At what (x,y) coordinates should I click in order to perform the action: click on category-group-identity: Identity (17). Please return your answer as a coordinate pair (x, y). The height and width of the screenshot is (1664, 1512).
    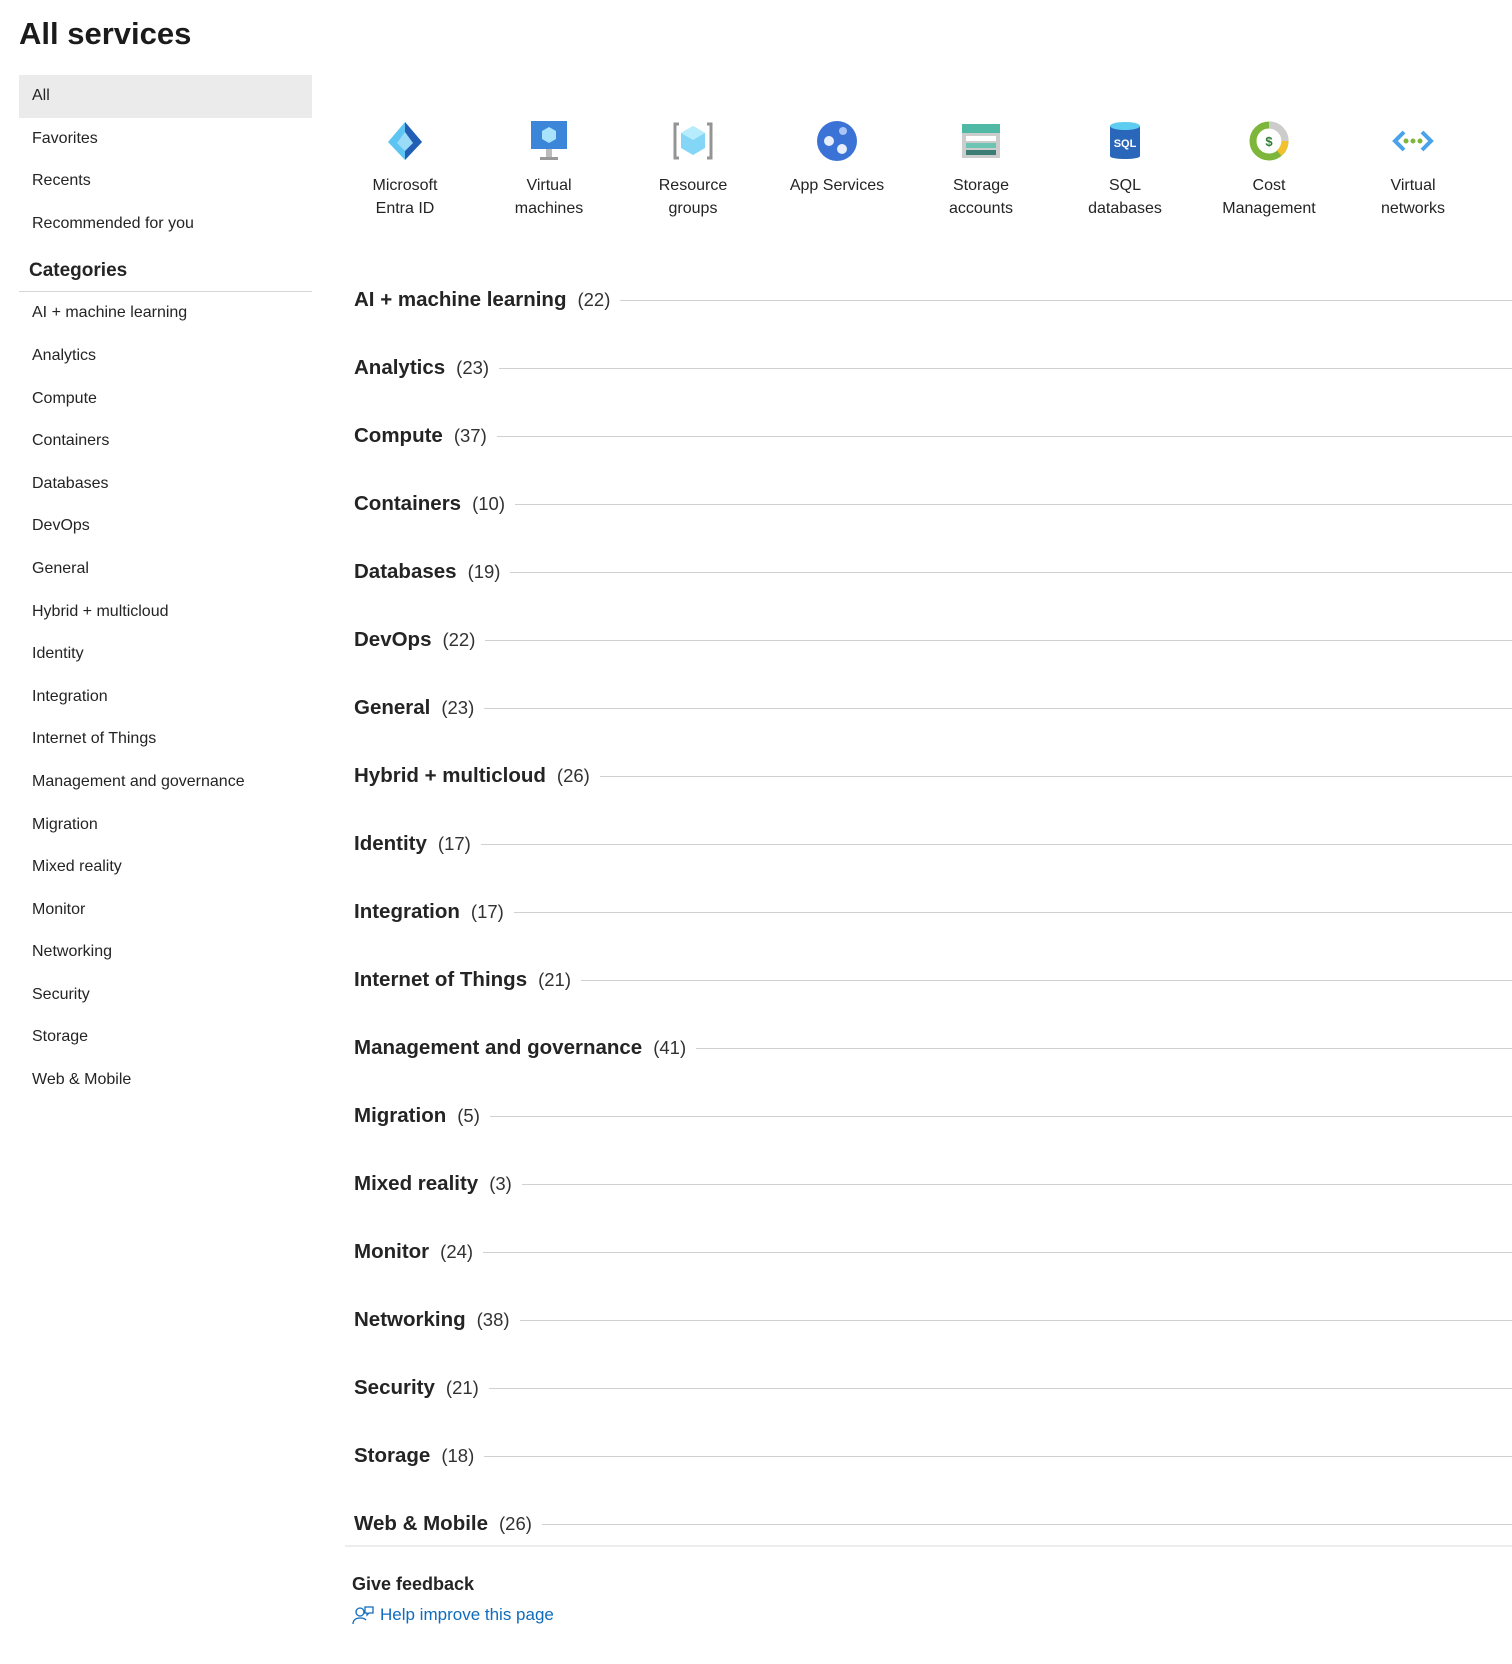
    Looking at the image, I should click on (933, 844).